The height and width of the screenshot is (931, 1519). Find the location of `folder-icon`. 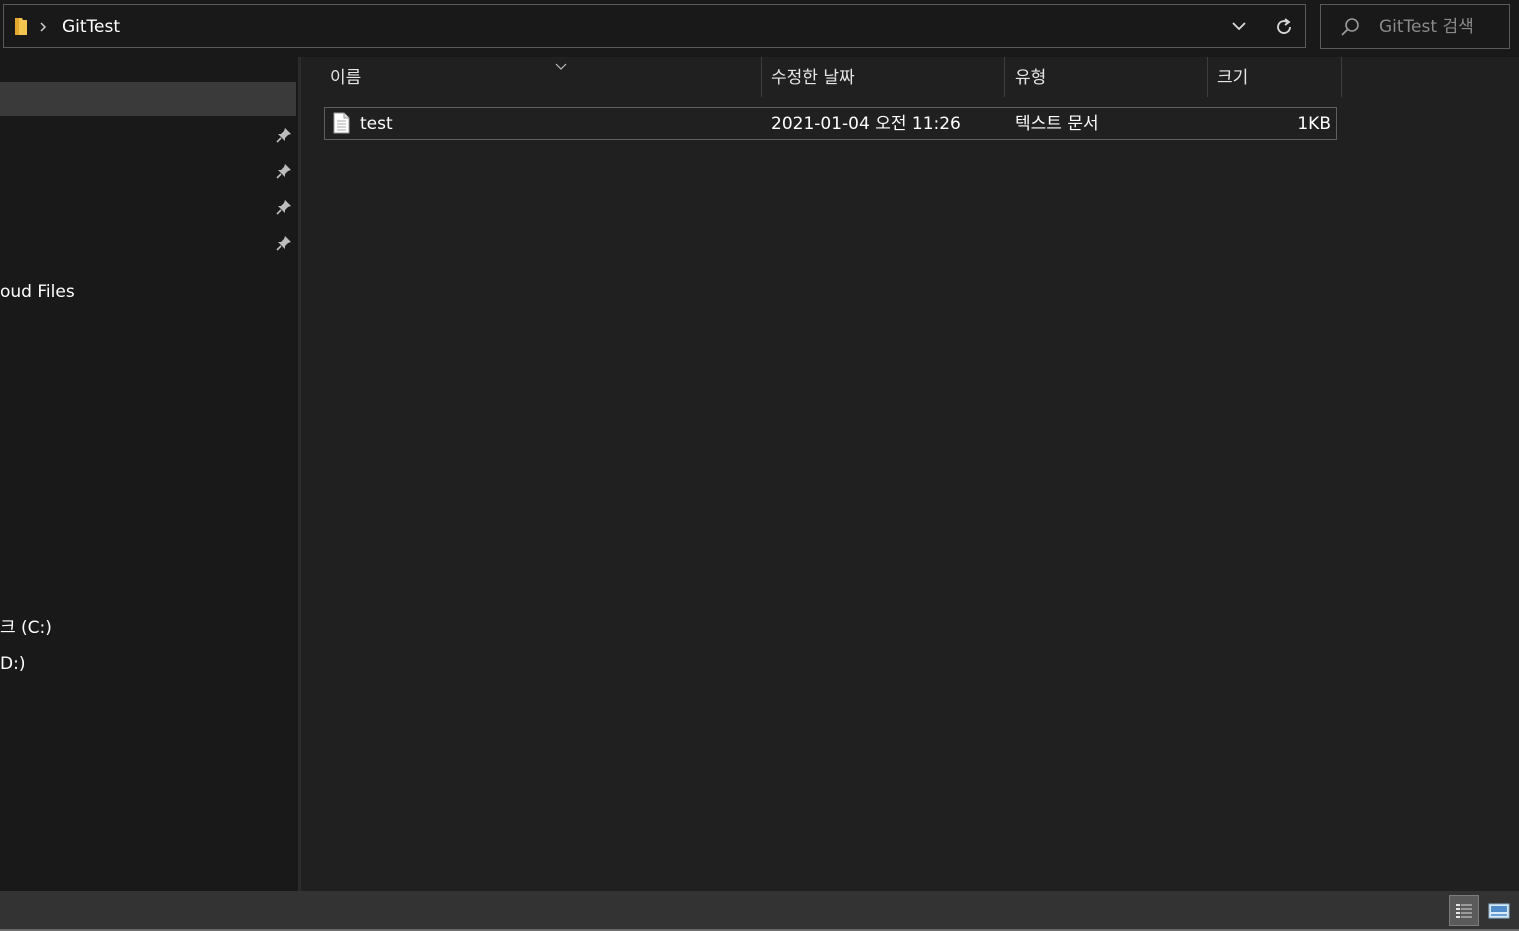

folder-icon is located at coordinates (21, 27).